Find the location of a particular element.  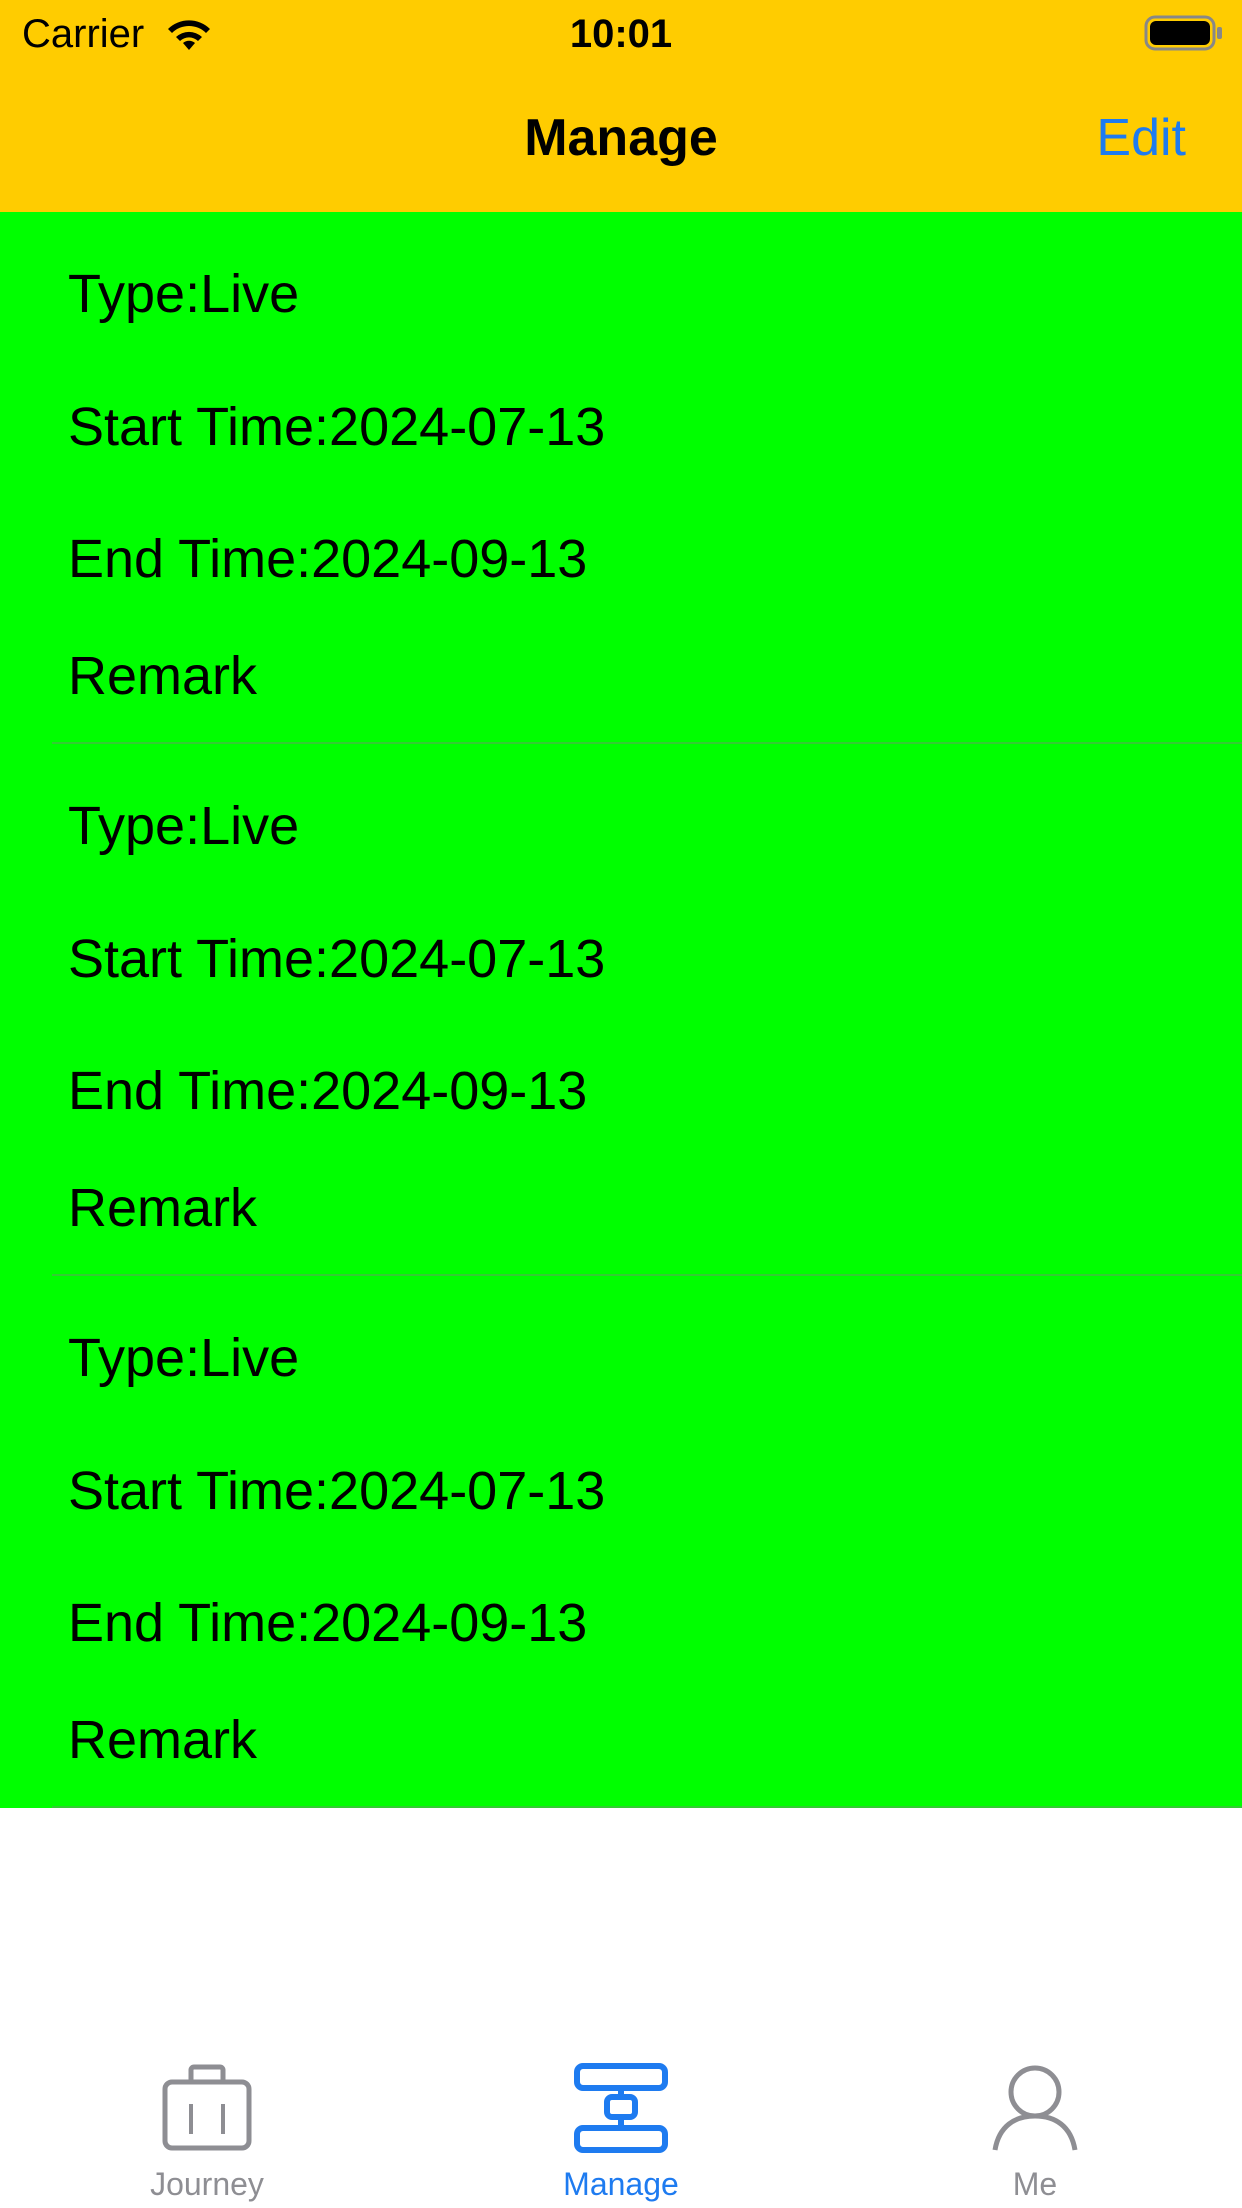

tab-journey: Journey is located at coordinates (207, 2119).